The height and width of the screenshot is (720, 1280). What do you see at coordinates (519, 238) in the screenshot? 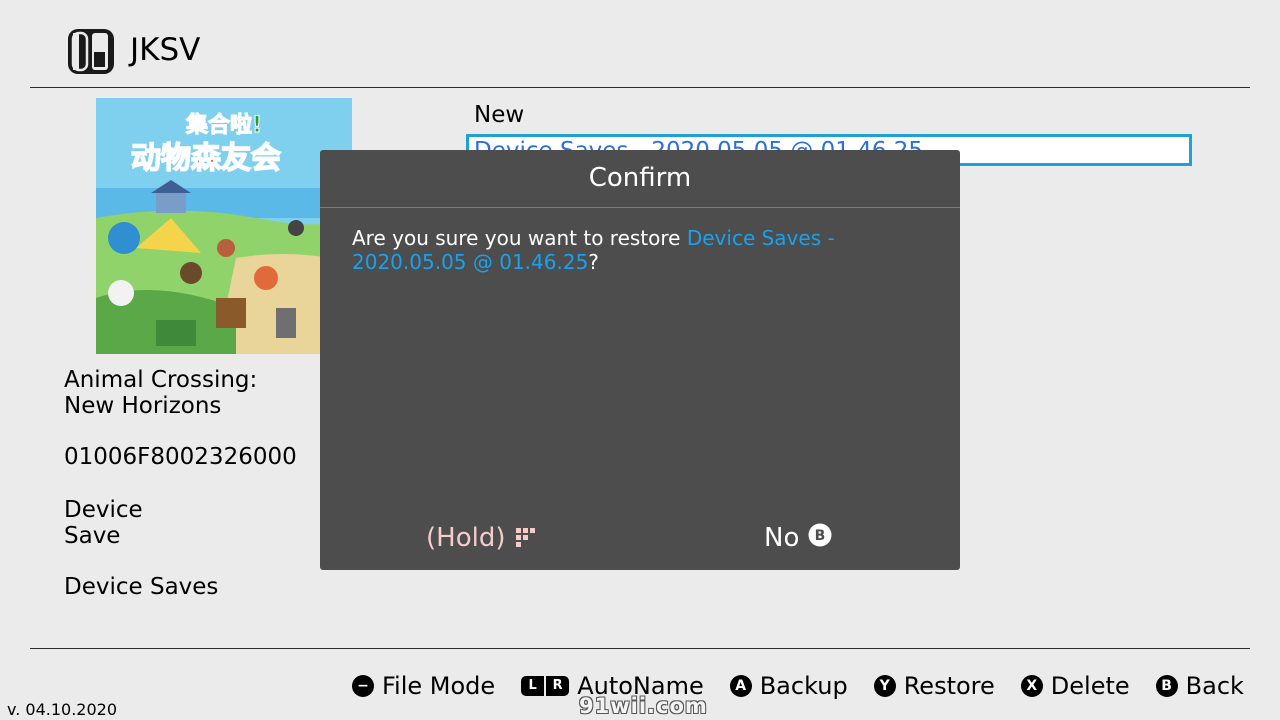
I see `dialog-message-prefix: Are you sure you want to restore` at bounding box center [519, 238].